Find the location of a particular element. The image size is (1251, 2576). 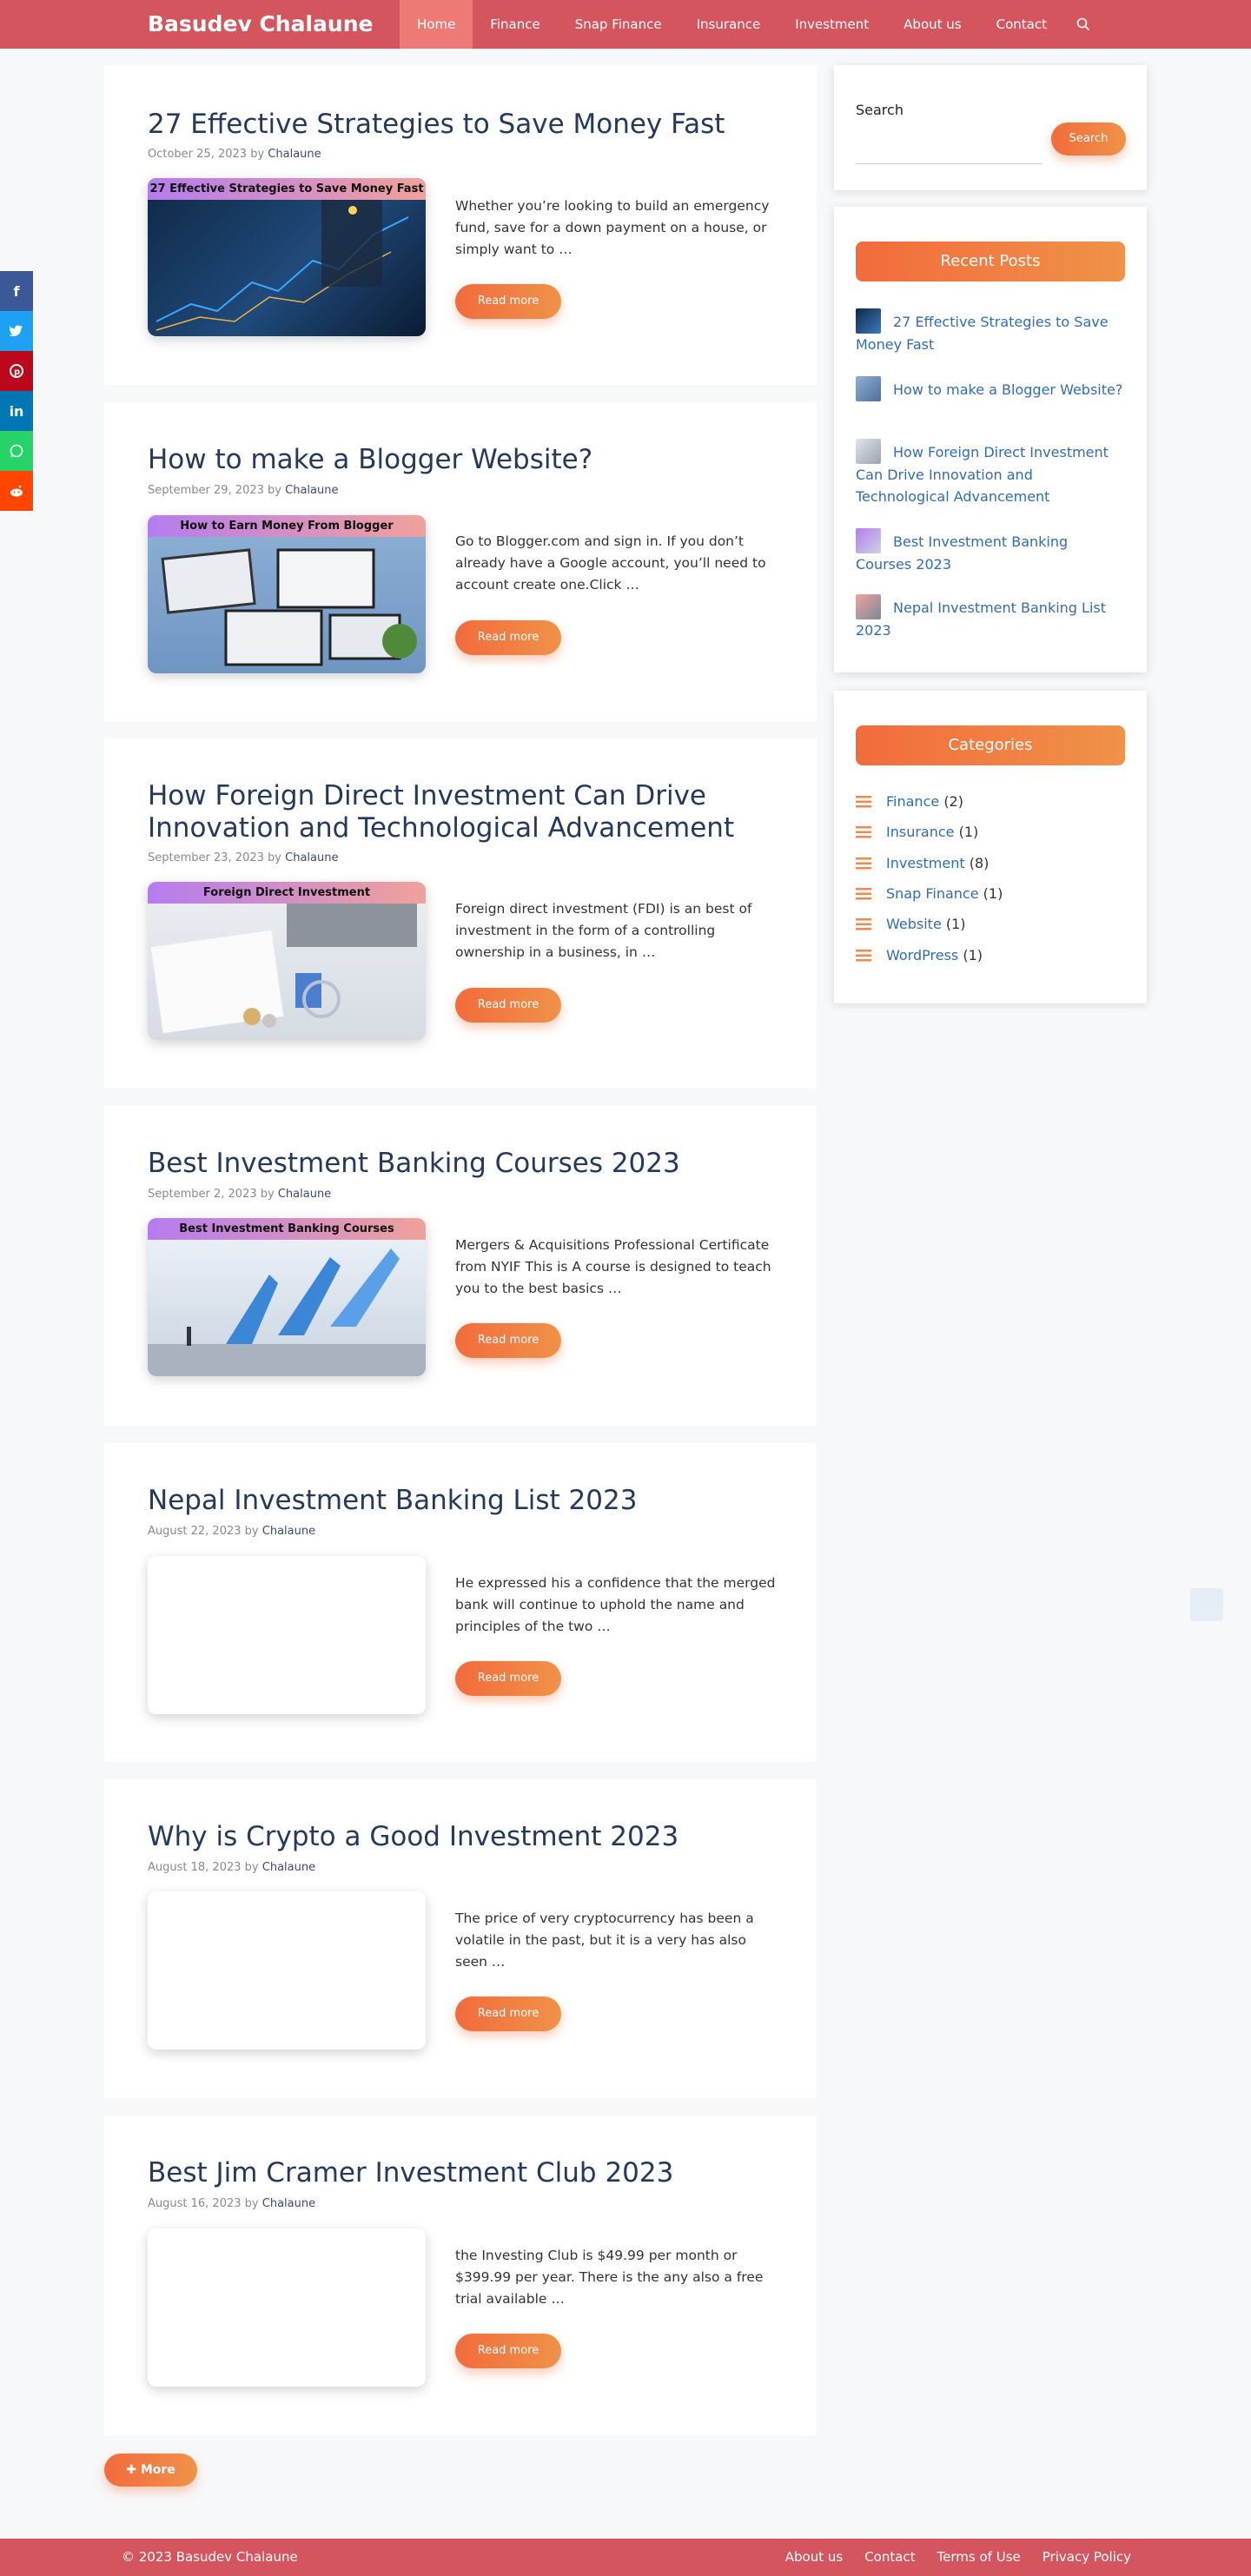

post-title: Why is Crypto a Good Investment 2023 is located at coordinates (460, 1837).